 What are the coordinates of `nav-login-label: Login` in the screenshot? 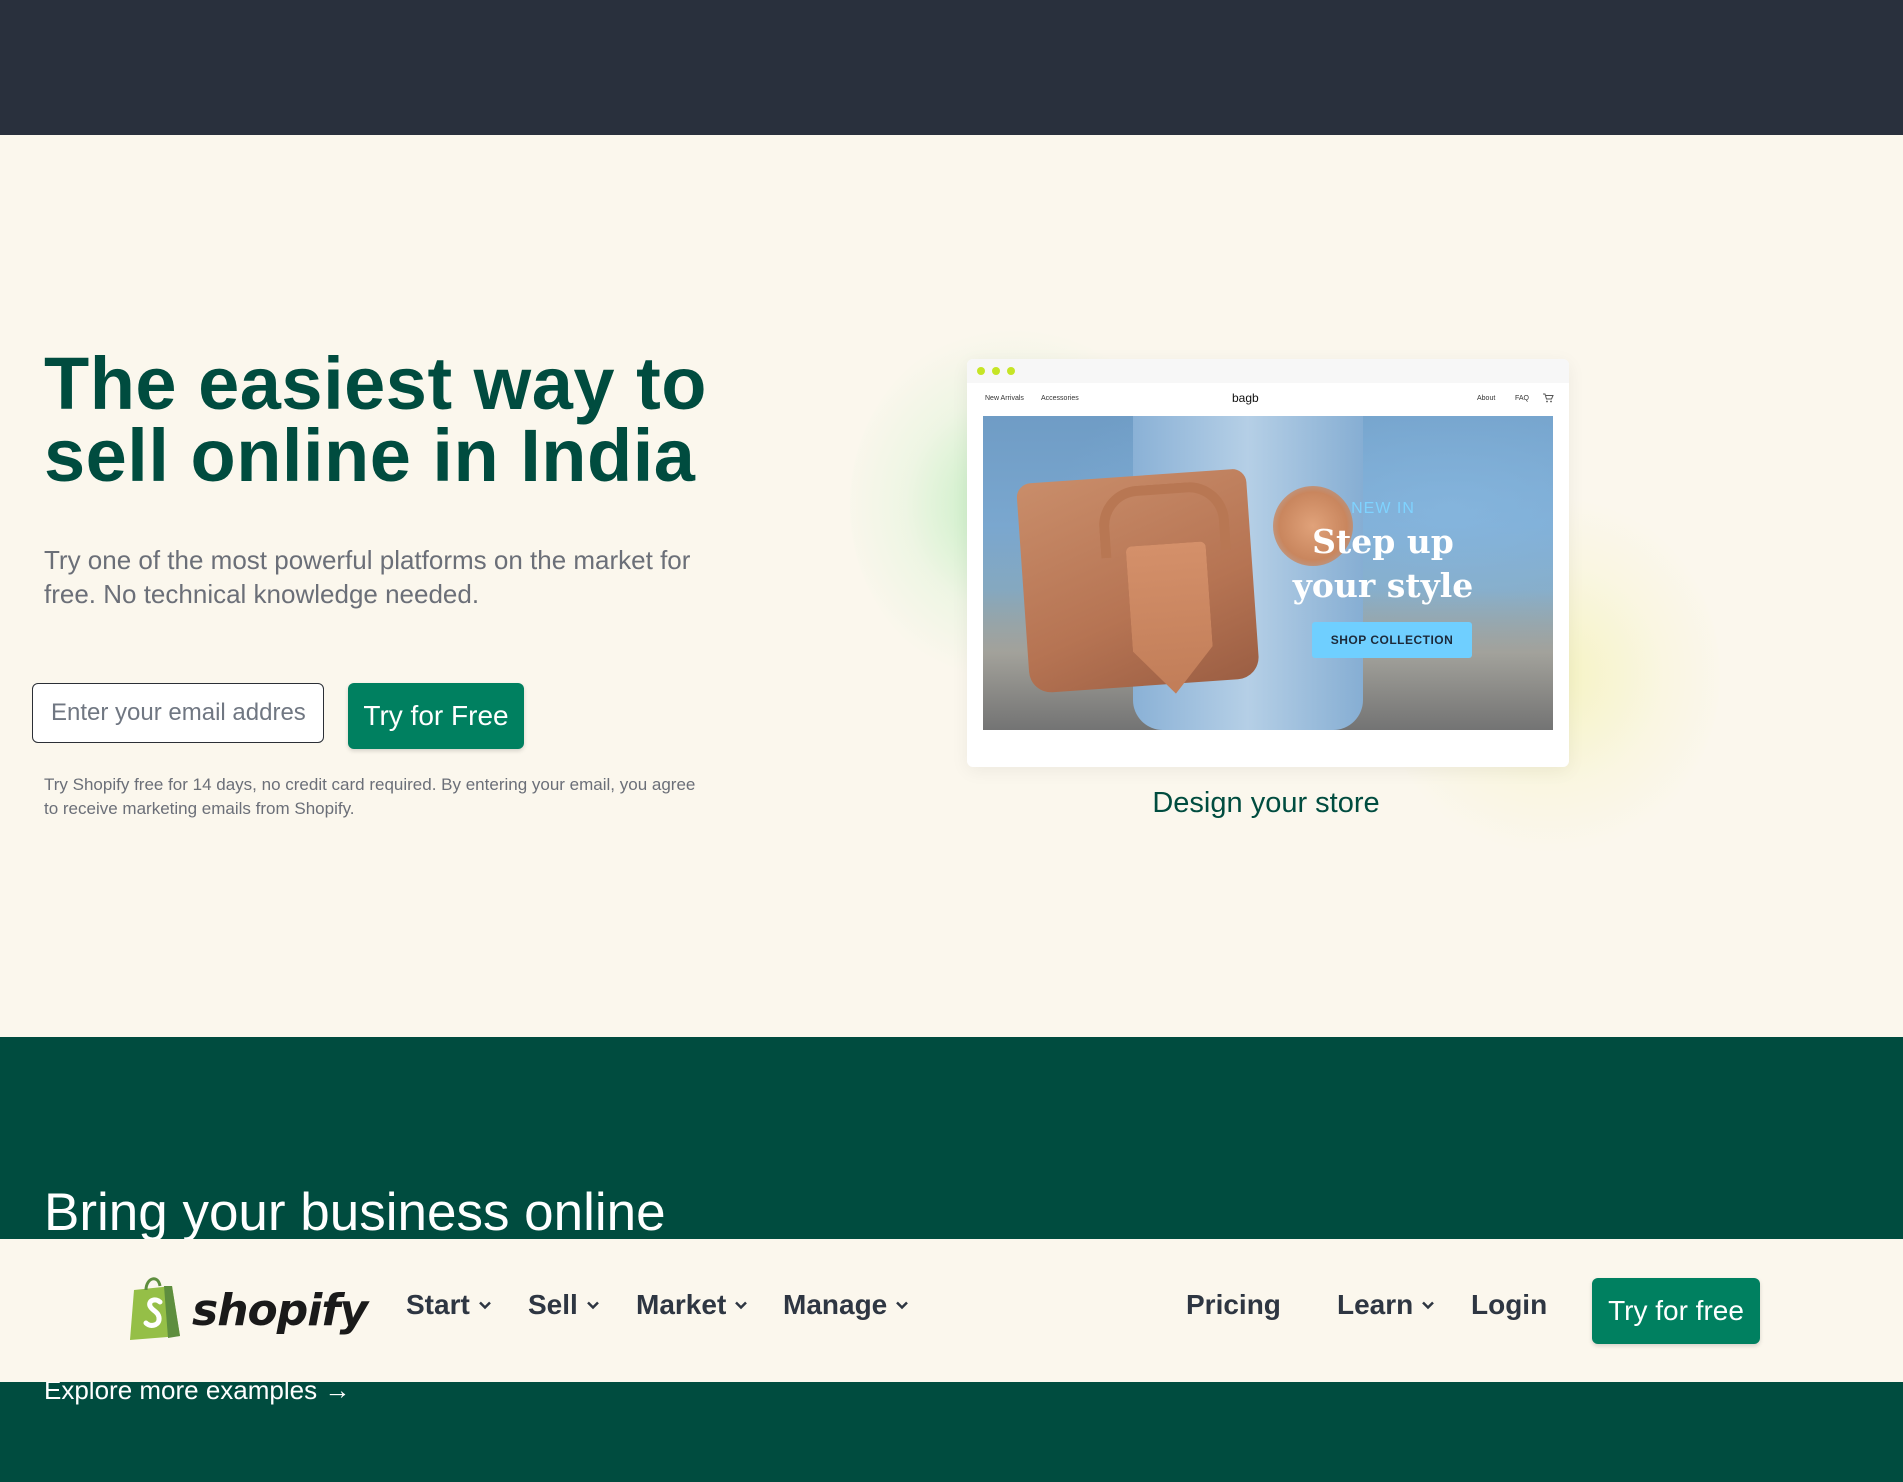 It's located at (1509, 1304).